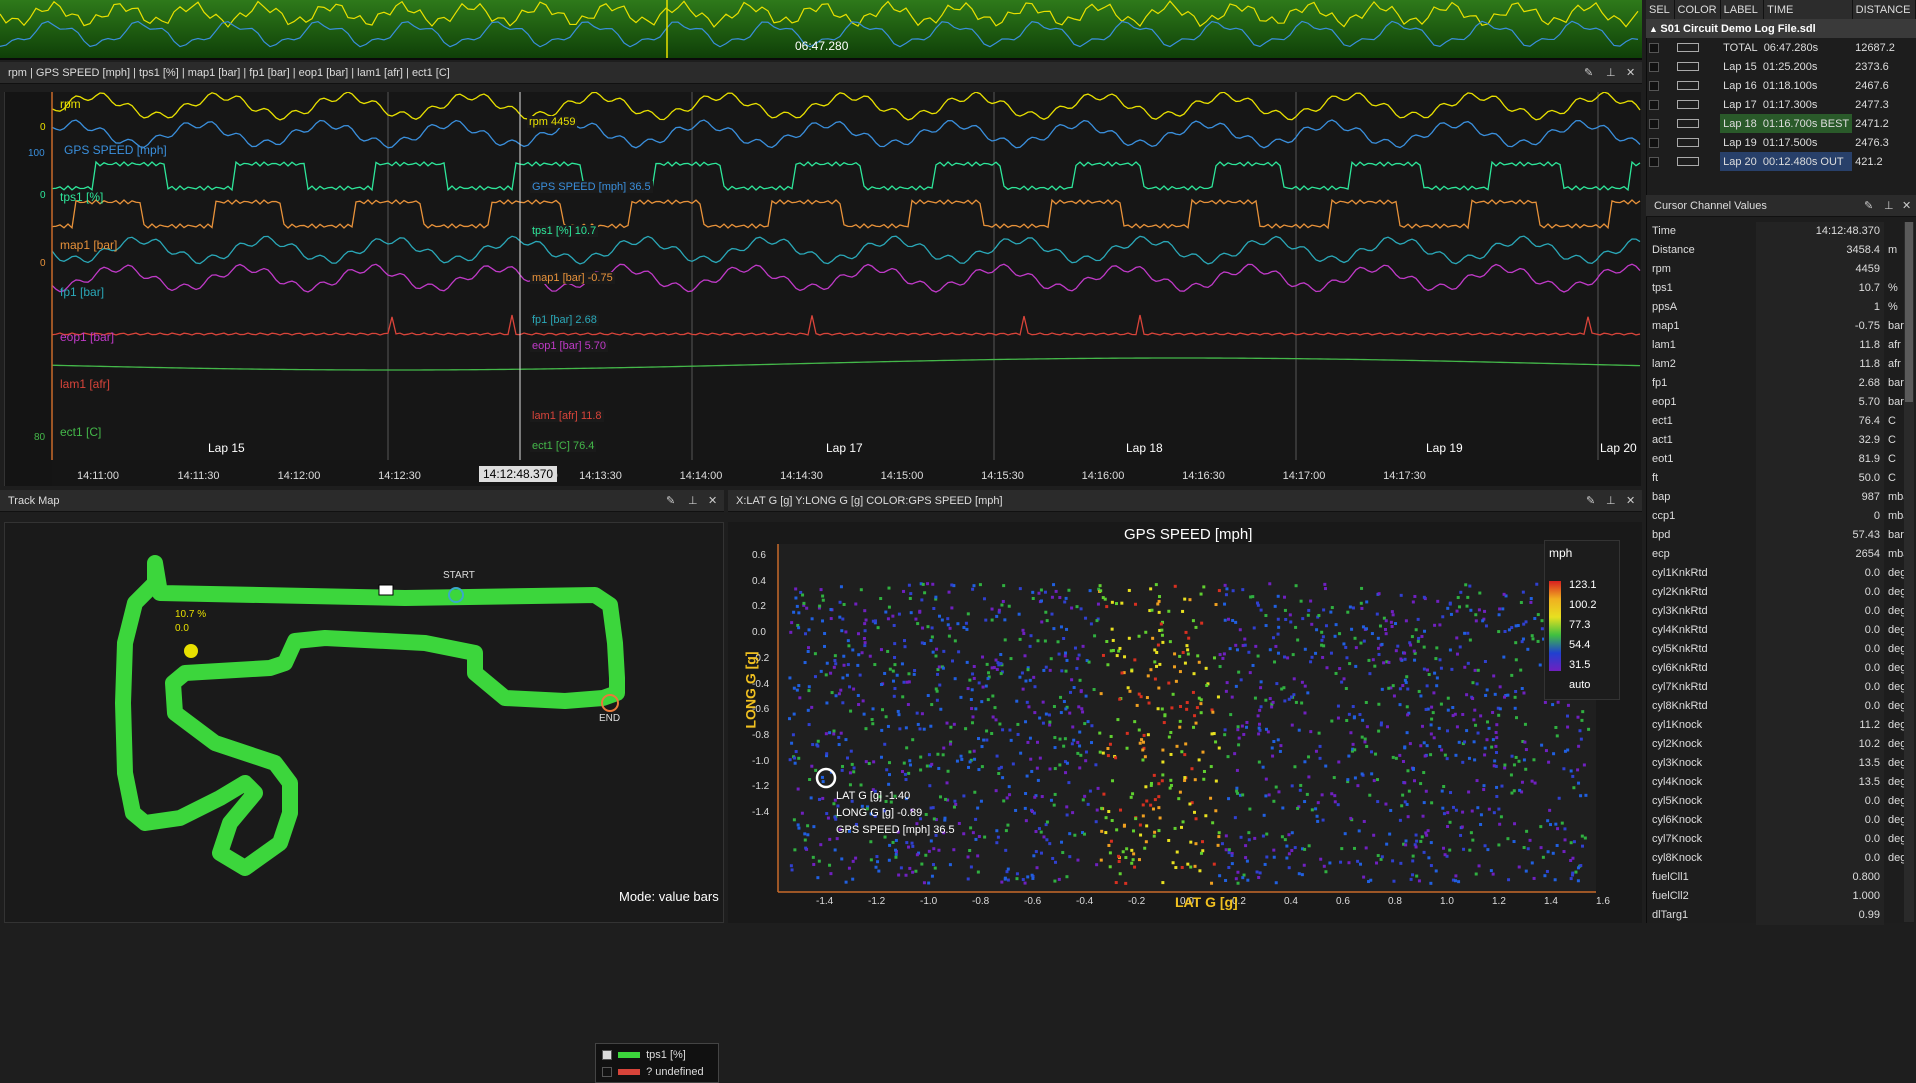  Describe the element at coordinates (1660, 9) in the screenshot. I see `col-sel: SEL` at that location.